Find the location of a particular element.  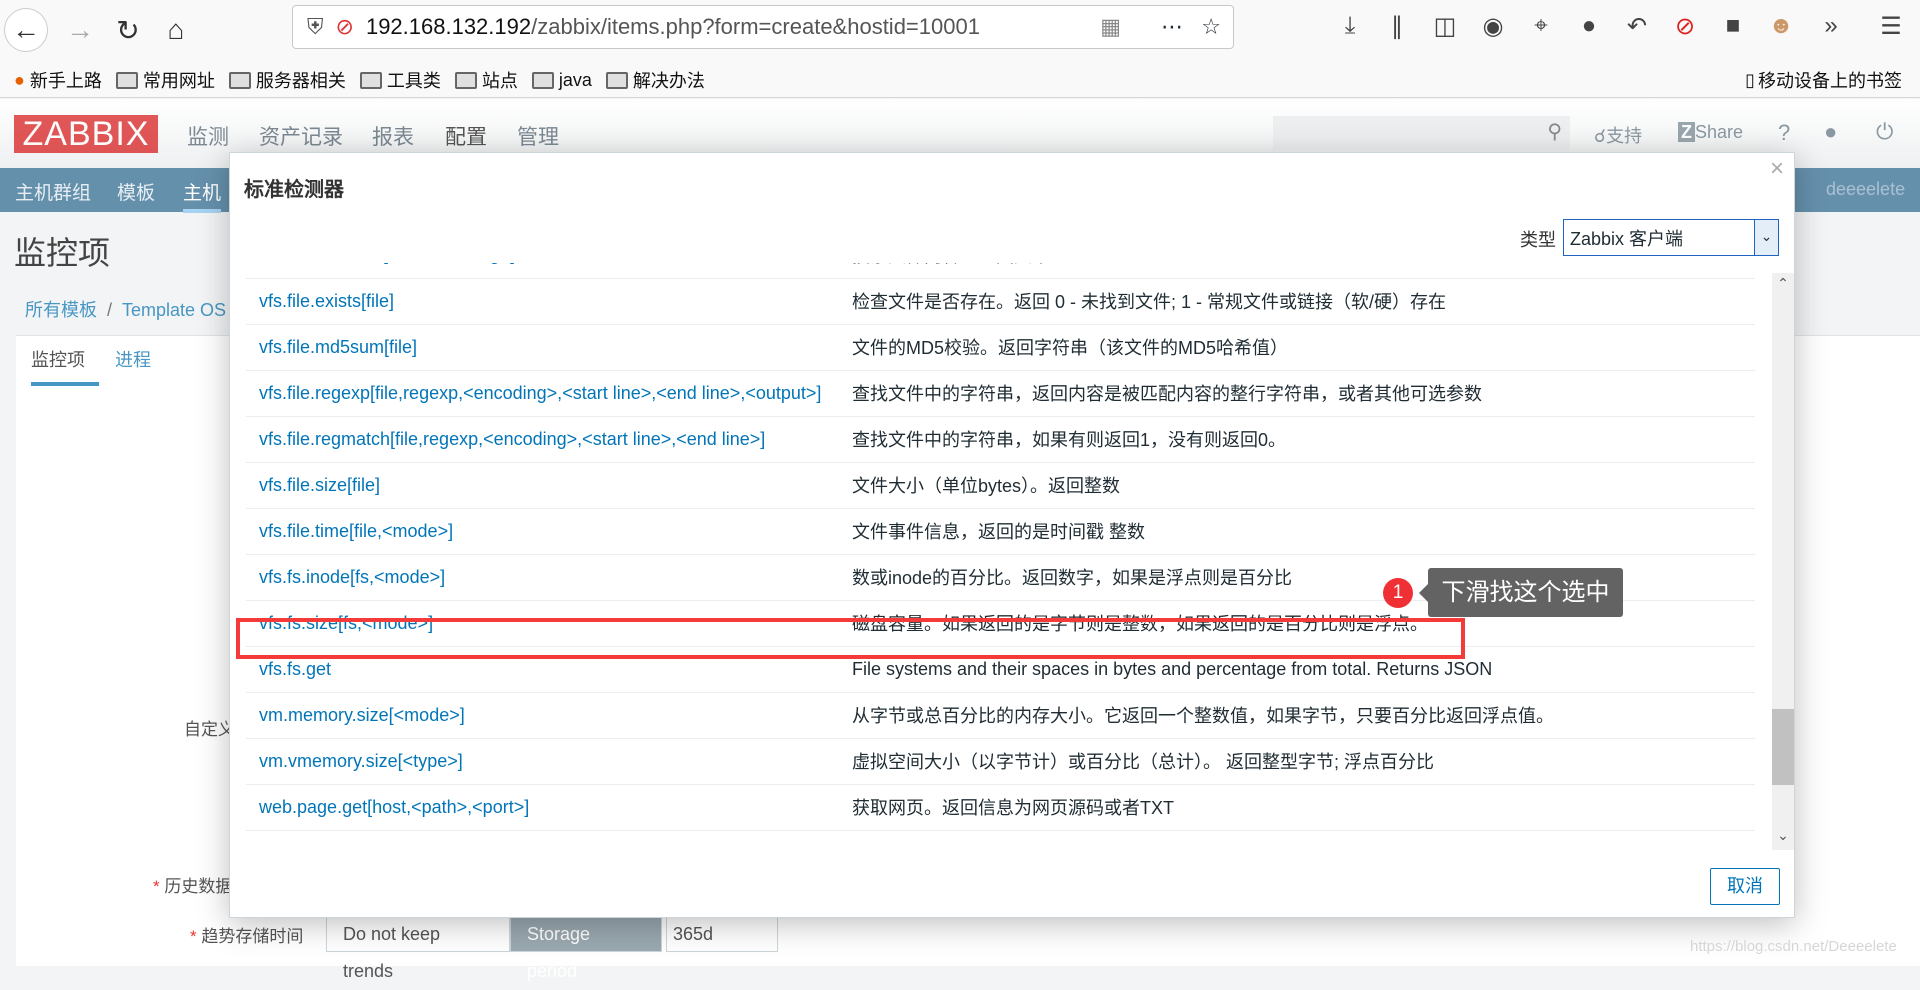

type-select: Zabbix 客户端 ⌄ is located at coordinates (1671, 237).